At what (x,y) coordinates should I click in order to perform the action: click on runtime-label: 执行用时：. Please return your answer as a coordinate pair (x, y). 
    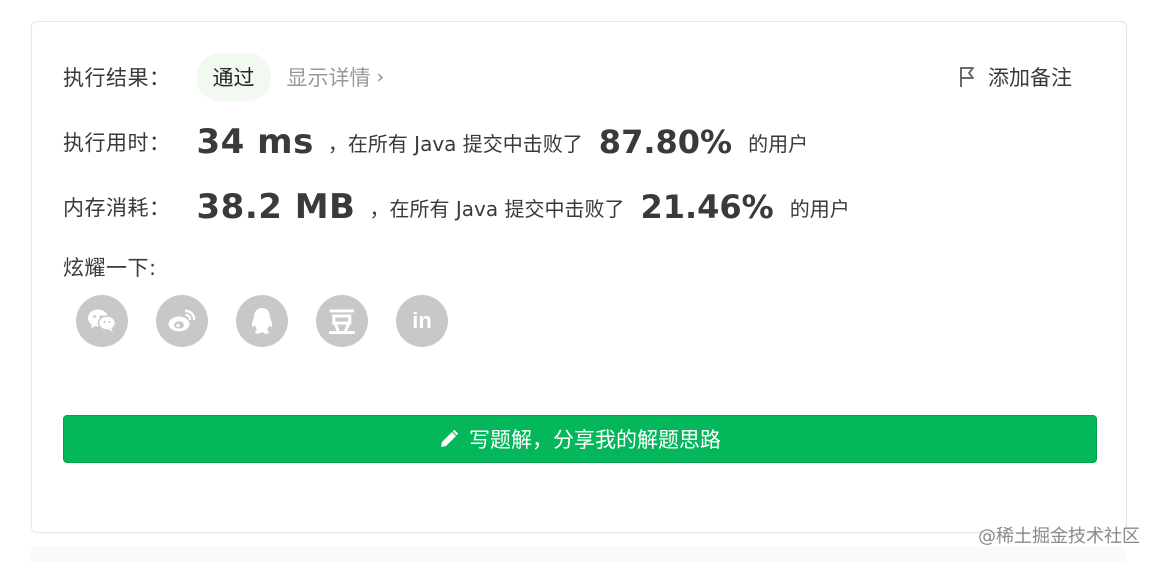
    Looking at the image, I should click on (117, 143).